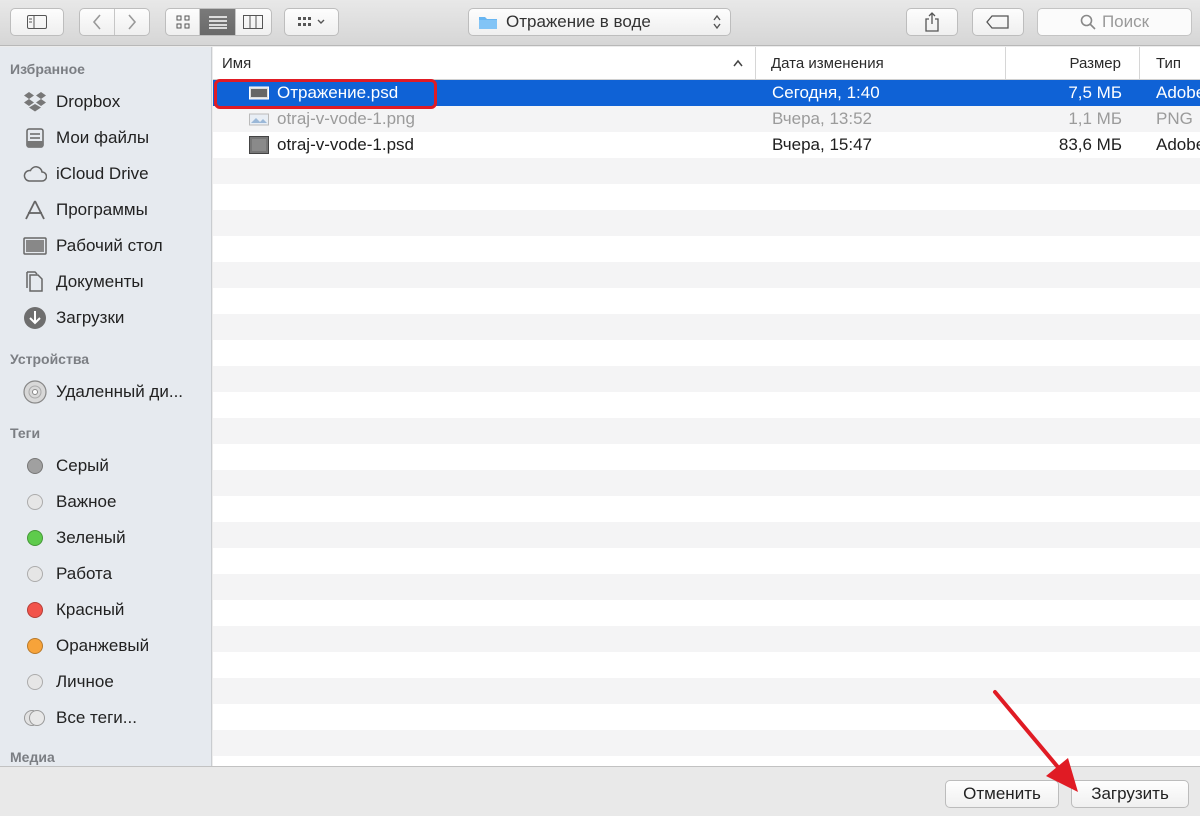 This screenshot has width=1200, height=816. Describe the element at coordinates (35, 102) in the screenshot. I see `dropbox-icon` at that location.